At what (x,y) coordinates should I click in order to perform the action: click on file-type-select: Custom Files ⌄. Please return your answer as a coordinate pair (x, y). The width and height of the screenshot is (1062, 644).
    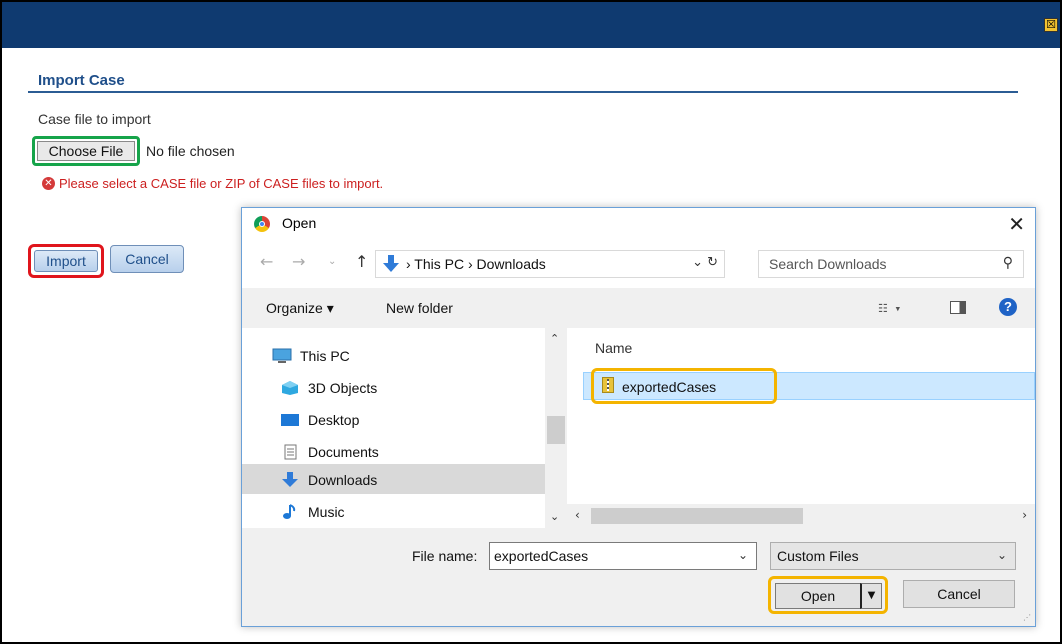
    Looking at the image, I should click on (893, 556).